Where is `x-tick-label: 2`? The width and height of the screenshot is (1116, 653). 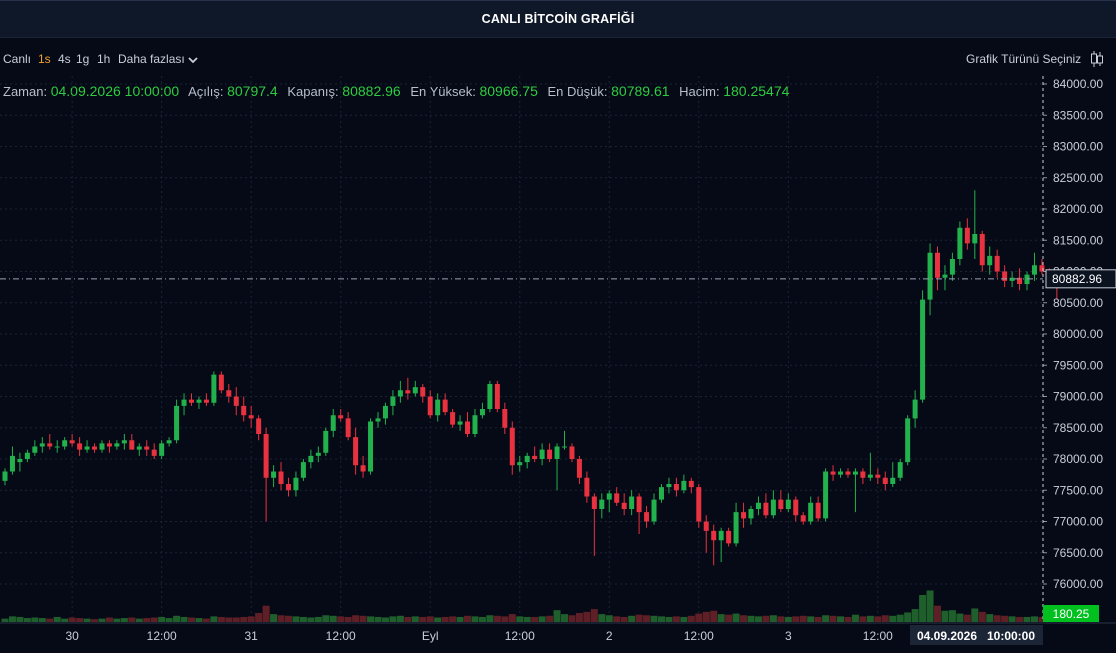 x-tick-label: 2 is located at coordinates (609, 636).